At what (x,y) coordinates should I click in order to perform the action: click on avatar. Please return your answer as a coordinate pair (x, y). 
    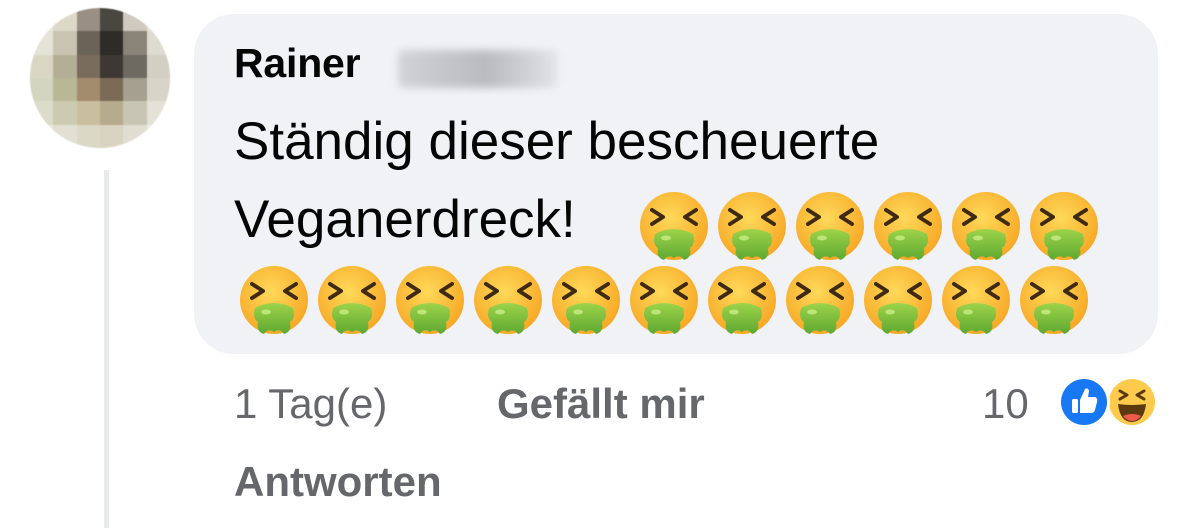
    Looking at the image, I should click on (100, 78).